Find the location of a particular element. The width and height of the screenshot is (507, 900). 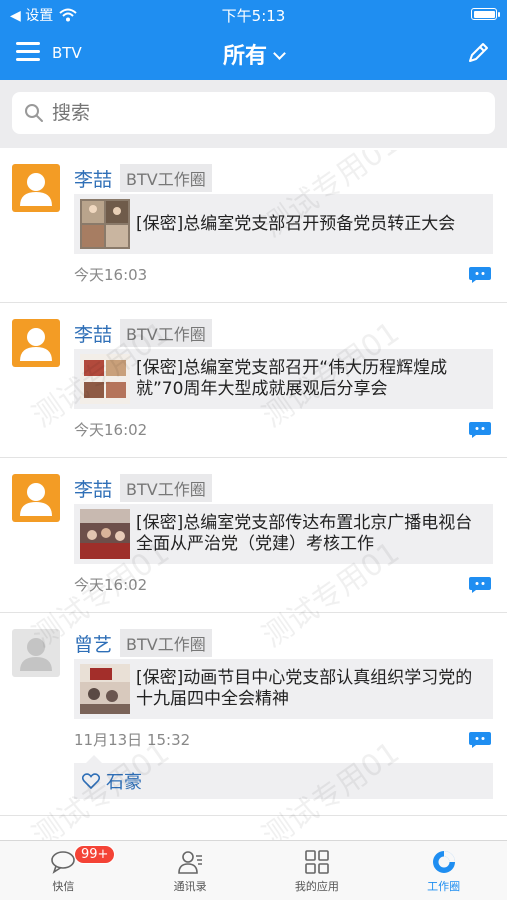

shared-article-card: [保密]动画节目中心党支部认真组织学习党的十九届四中全会精神 is located at coordinates (283, 689).